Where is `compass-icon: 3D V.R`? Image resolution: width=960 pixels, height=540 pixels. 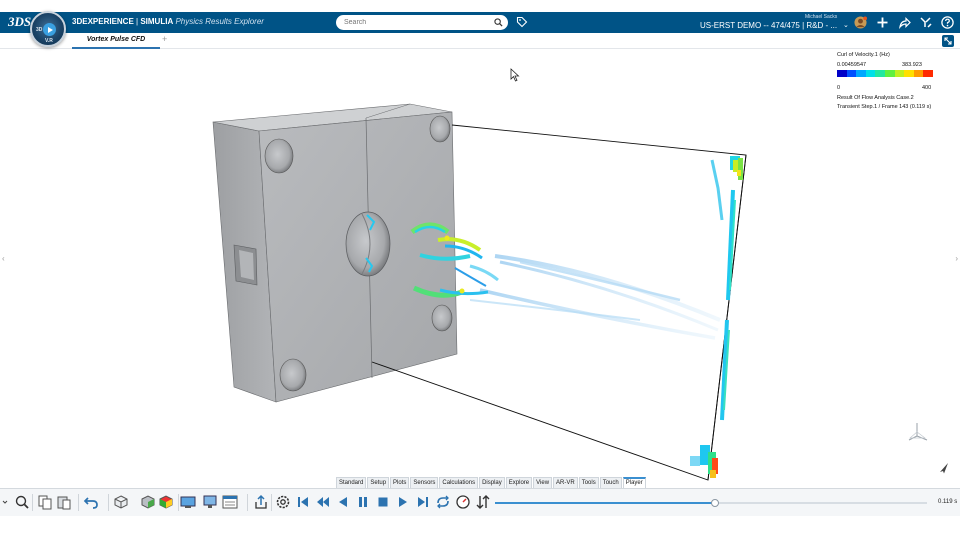
compass-icon: 3D V.R is located at coordinates (48, 29).